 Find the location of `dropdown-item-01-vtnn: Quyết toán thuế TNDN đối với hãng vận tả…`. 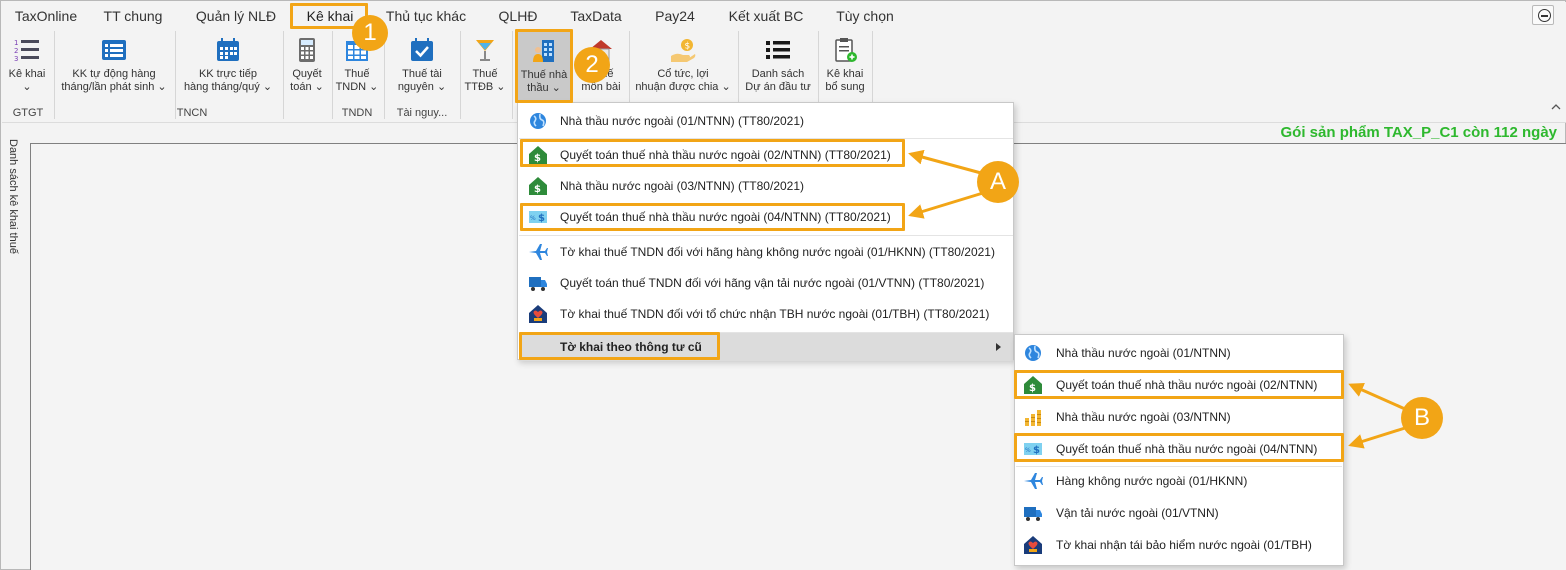

dropdown-item-01-vtnn: Quyết toán thuế TNDN đối với hãng vận tả… is located at coordinates (766, 283).